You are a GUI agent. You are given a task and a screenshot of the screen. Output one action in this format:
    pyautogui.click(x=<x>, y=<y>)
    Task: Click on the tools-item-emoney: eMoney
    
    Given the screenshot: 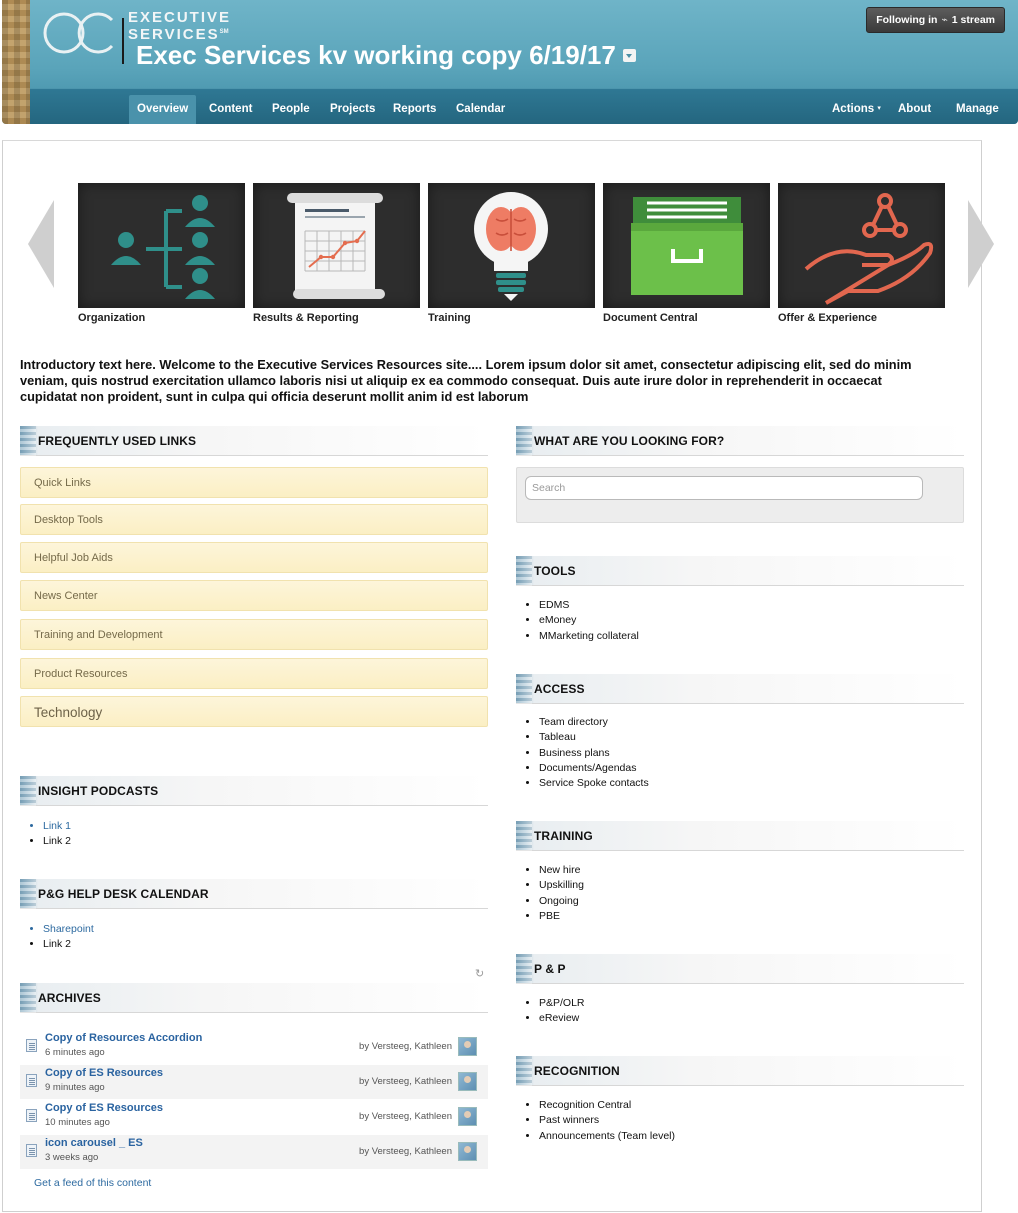 What is the action you would take?
    pyautogui.click(x=589, y=620)
    